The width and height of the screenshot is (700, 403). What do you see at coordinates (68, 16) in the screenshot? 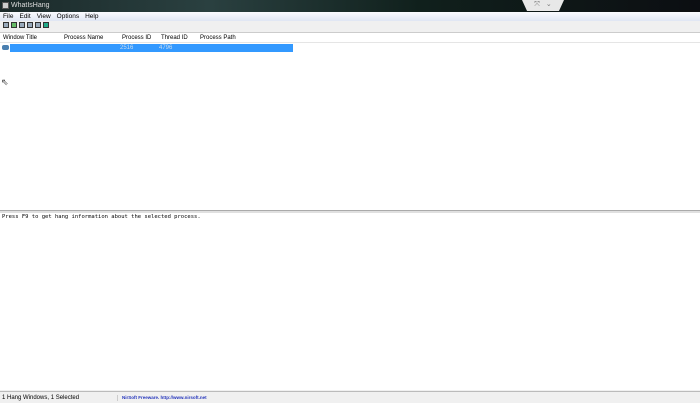
I see `menu-options: Options` at bounding box center [68, 16].